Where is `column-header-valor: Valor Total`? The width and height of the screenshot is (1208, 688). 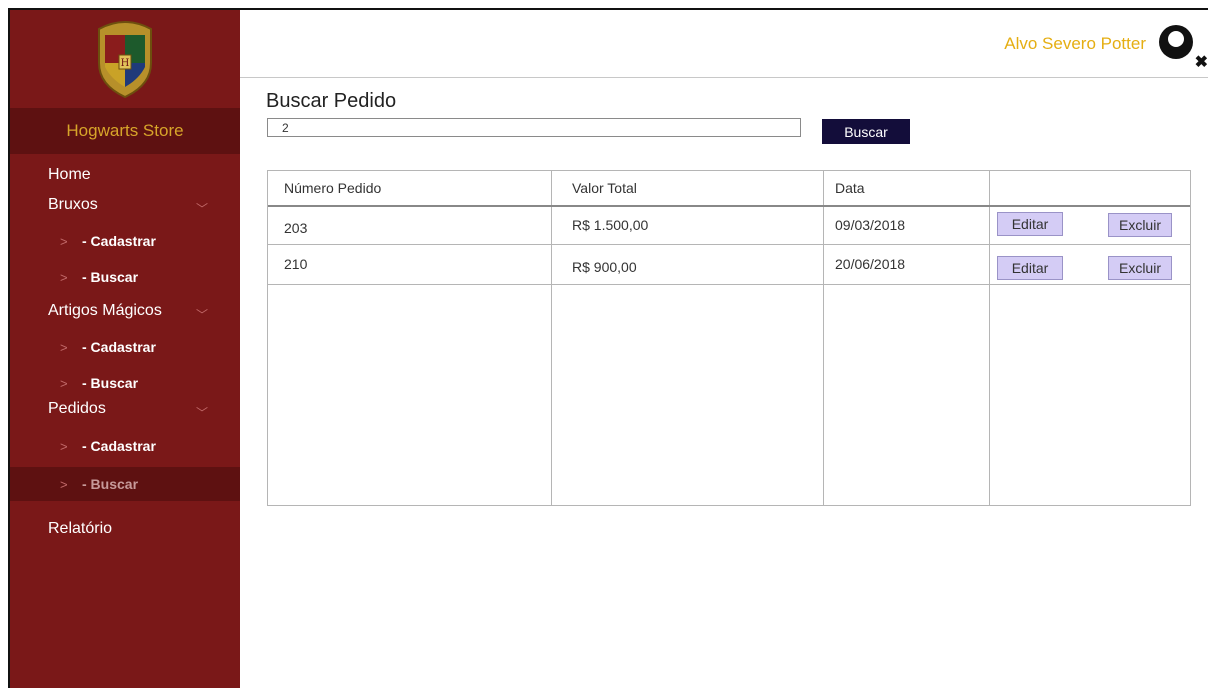 column-header-valor: Valor Total is located at coordinates (604, 188).